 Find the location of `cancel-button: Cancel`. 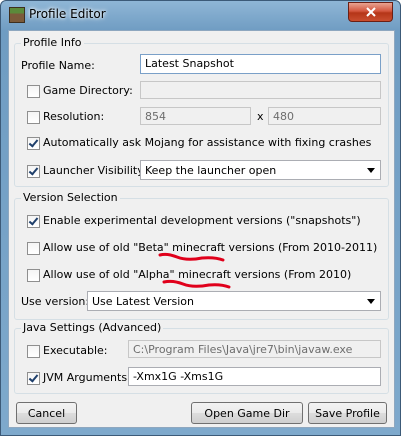

cancel-button: Cancel is located at coordinates (46, 413).